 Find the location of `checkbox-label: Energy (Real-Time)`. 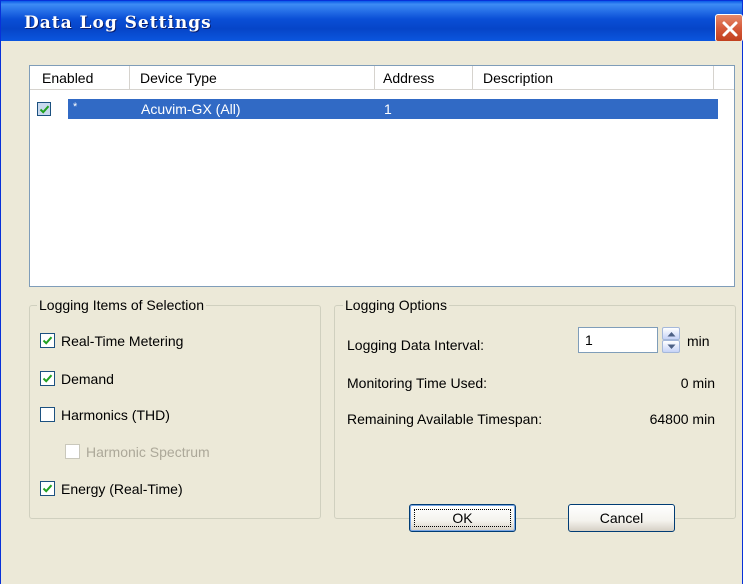

checkbox-label: Energy (Real-Time) is located at coordinates (122, 489).